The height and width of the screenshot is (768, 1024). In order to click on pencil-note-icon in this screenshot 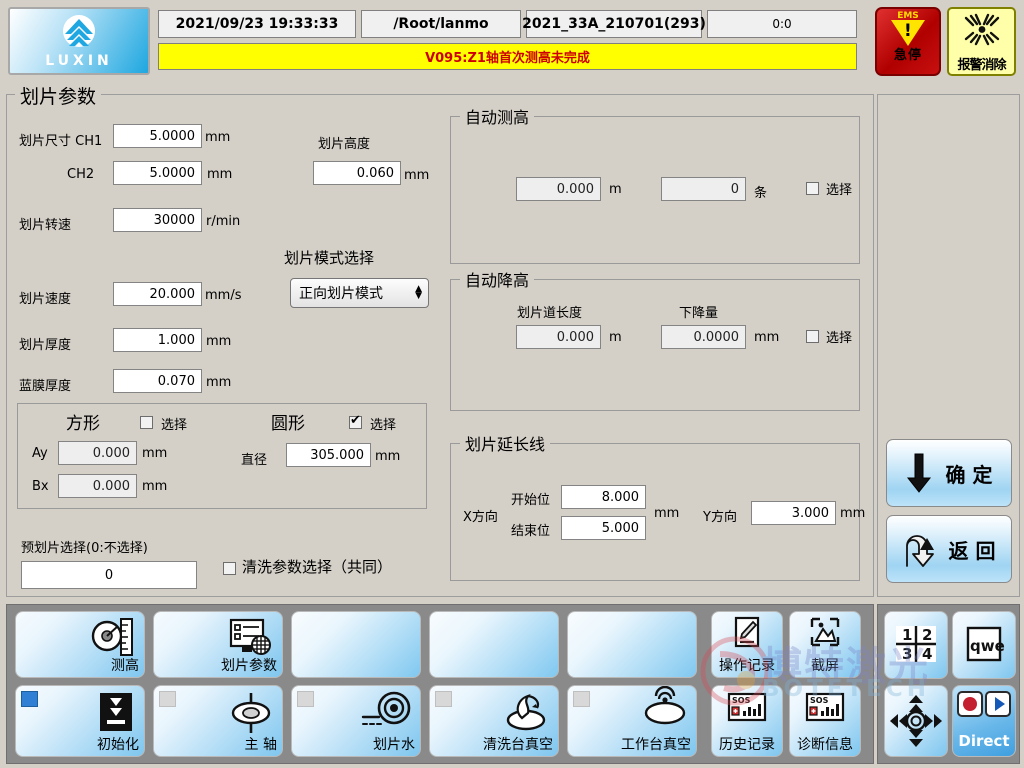, I will do `click(747, 632)`.